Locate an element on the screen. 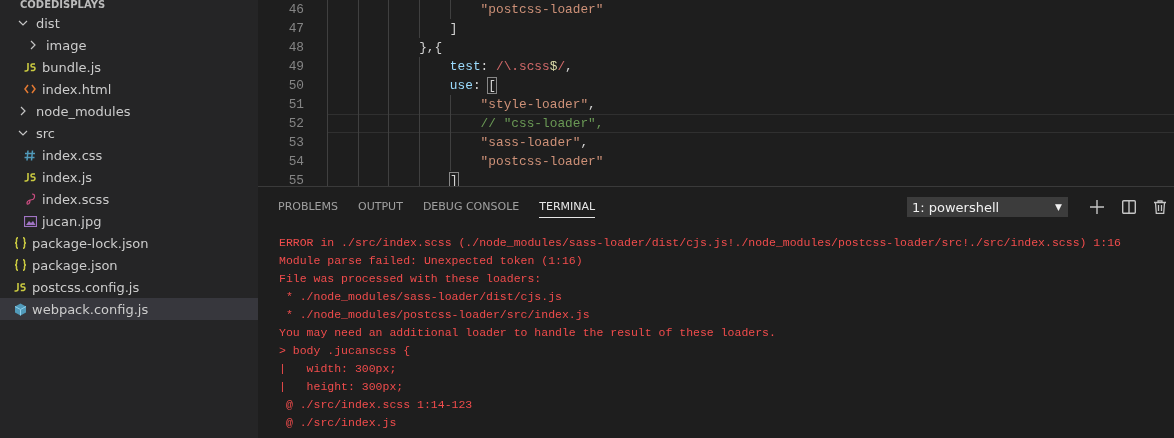 The height and width of the screenshot is (438, 1174). code-line: "style-loader", is located at coordinates (537, 104).